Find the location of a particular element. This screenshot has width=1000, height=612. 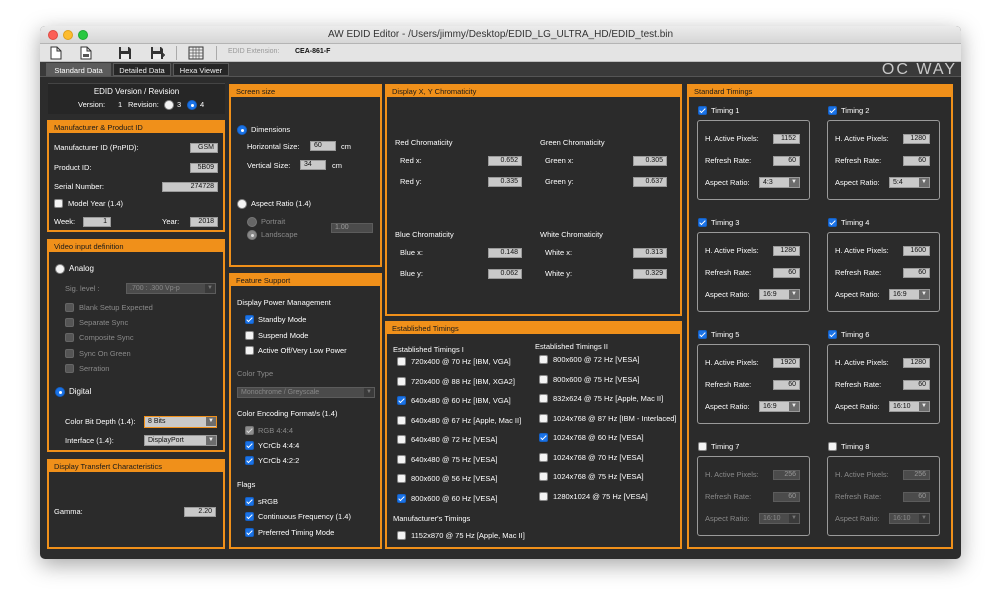

blue-x-field: 0.148 is located at coordinates (505, 253).